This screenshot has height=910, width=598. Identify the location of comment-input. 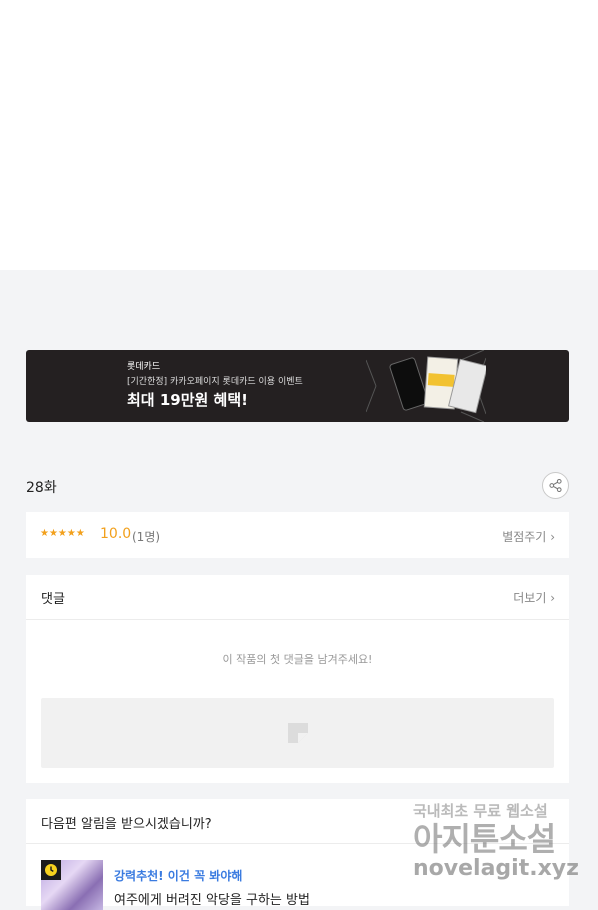
(297, 733).